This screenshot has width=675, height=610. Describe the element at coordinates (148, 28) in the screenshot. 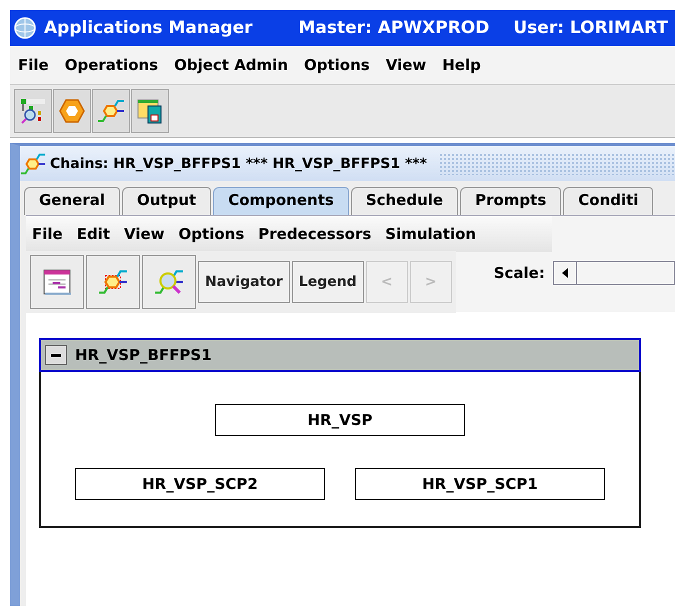

I see `window-title: Applications Manager` at that location.